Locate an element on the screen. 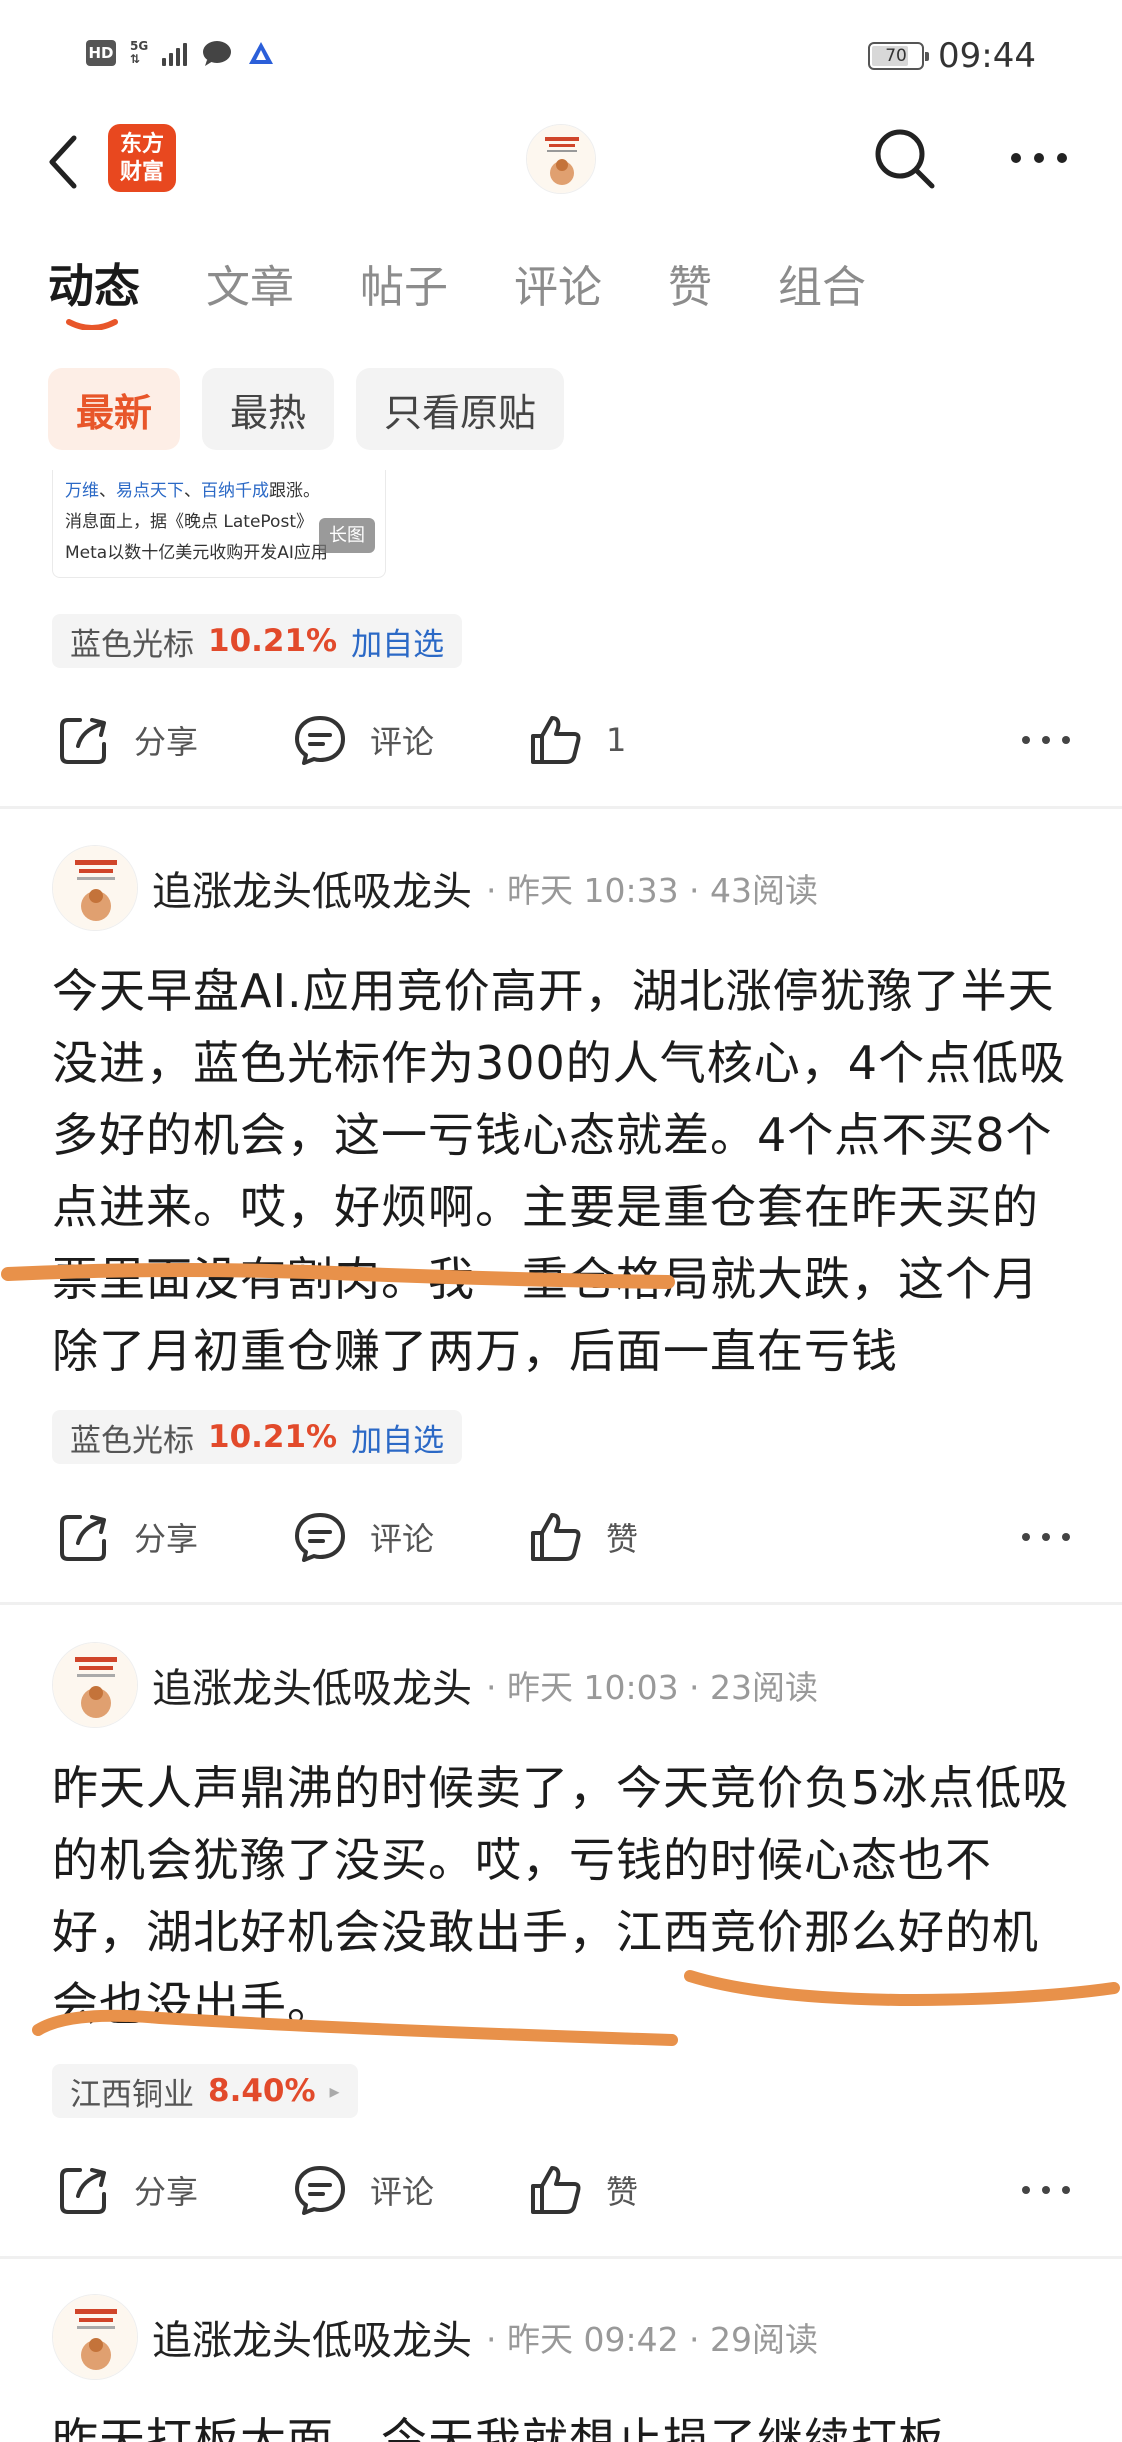 The height and width of the screenshot is (2442, 1122). filter-latest: 最新 is located at coordinates (114, 409).